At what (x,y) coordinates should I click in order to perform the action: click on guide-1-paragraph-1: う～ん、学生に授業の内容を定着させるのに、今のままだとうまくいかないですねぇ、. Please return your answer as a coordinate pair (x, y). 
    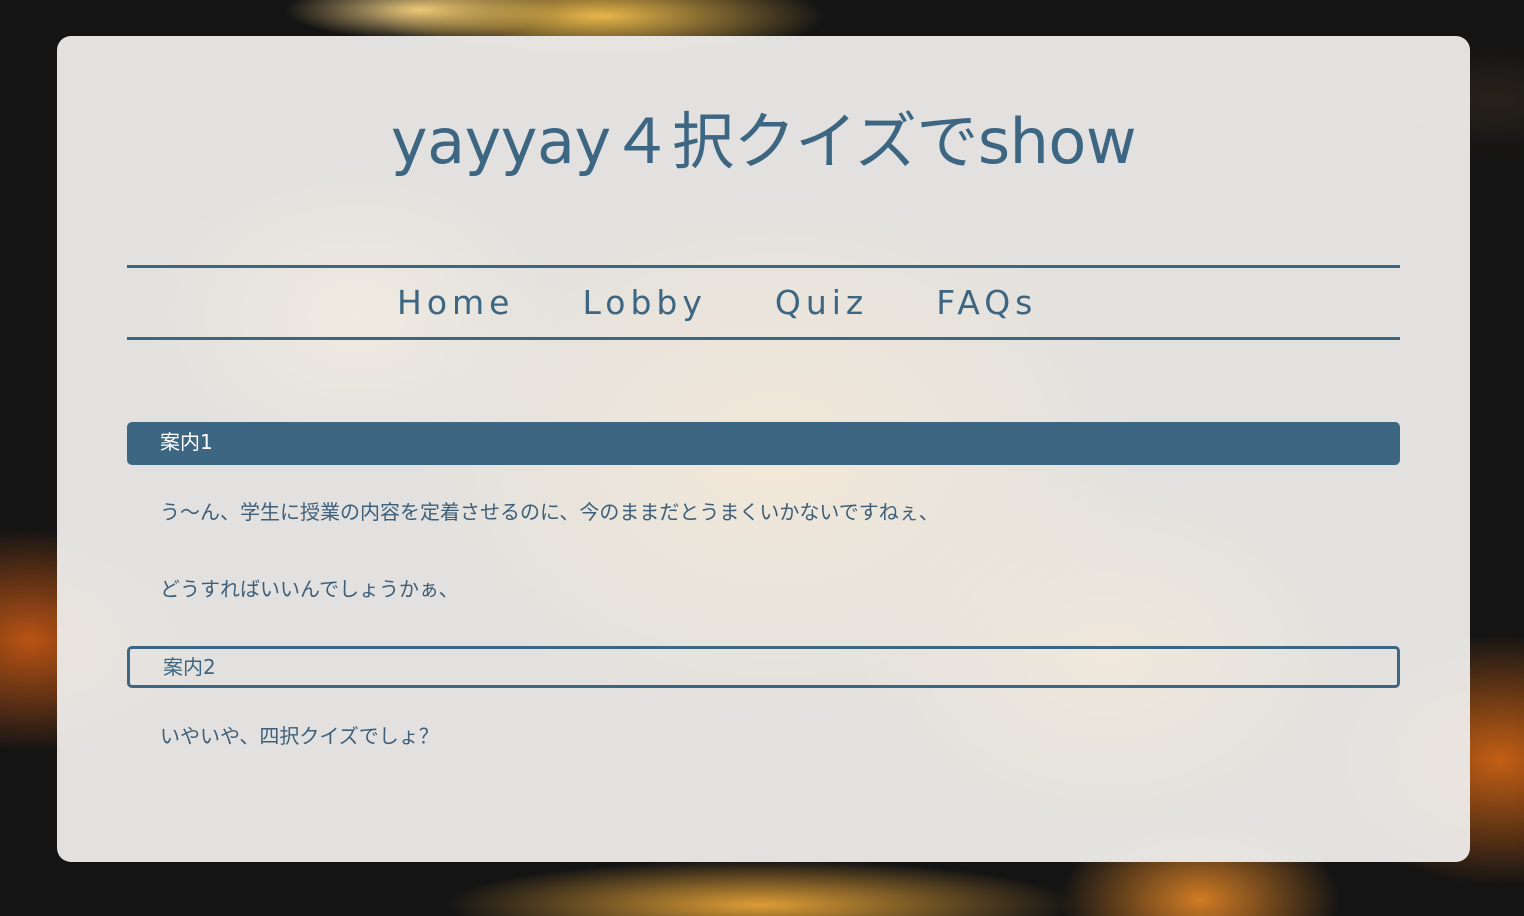
    Looking at the image, I should click on (549, 512).